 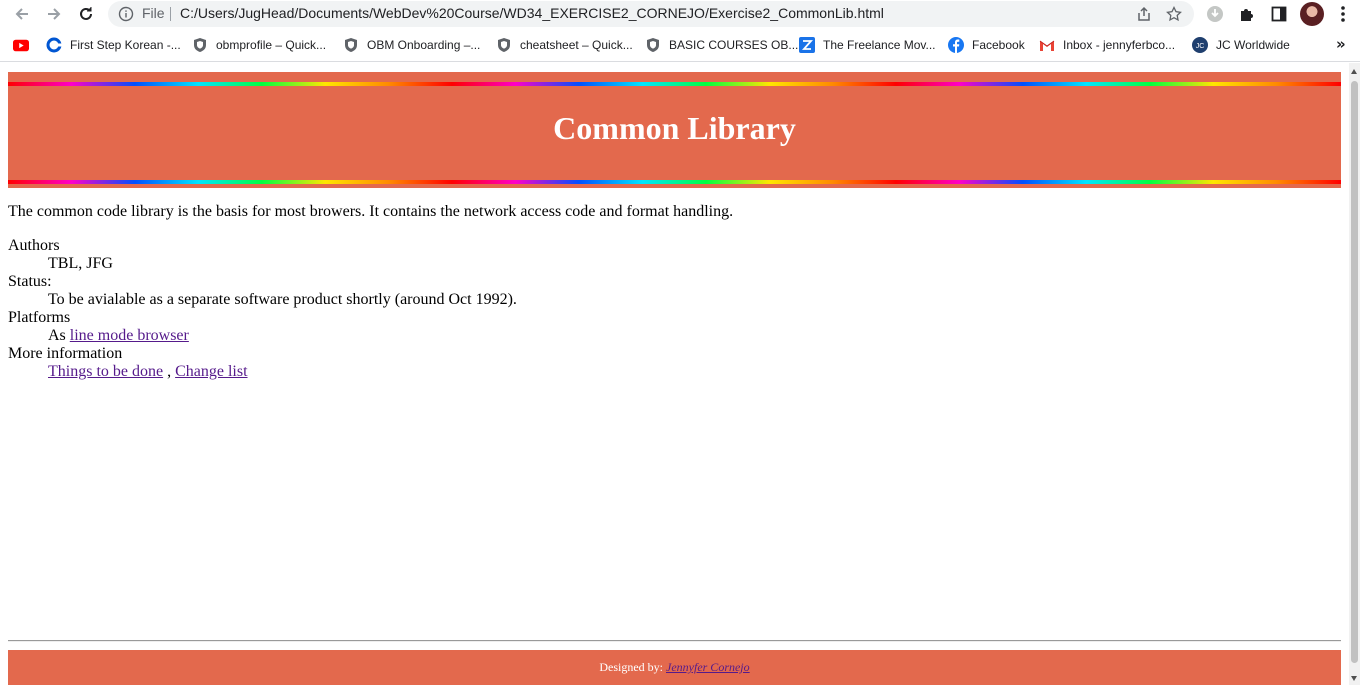 I want to click on youtube-icon, so click(x=21, y=45).